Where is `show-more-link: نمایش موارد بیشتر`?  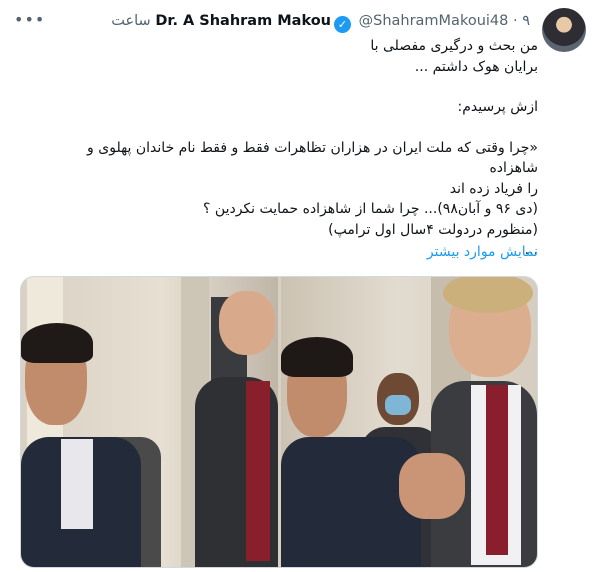
show-more-link: نمایش موارد بیشتر is located at coordinates (482, 252).